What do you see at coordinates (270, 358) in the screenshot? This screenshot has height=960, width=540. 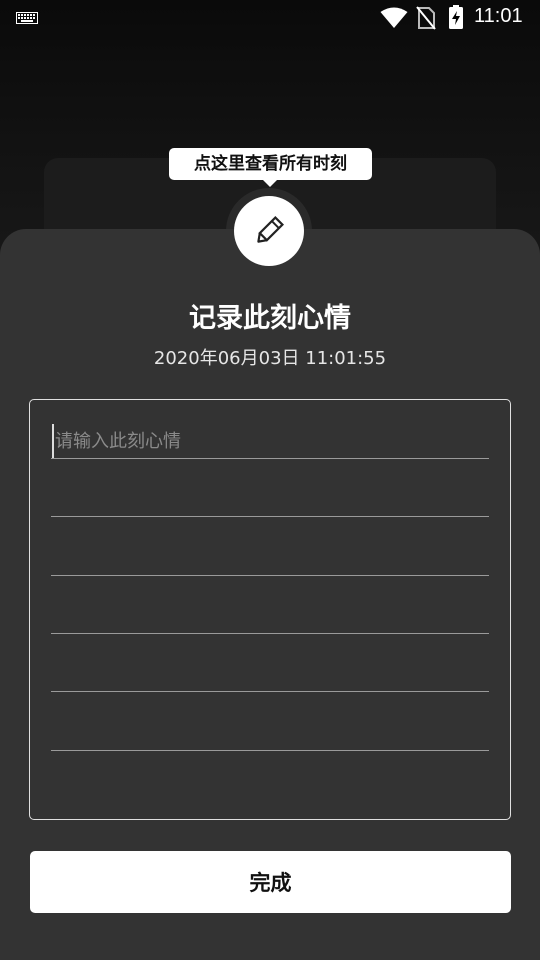 I see `timestamp: 2020年06月03日 11:01:55` at bounding box center [270, 358].